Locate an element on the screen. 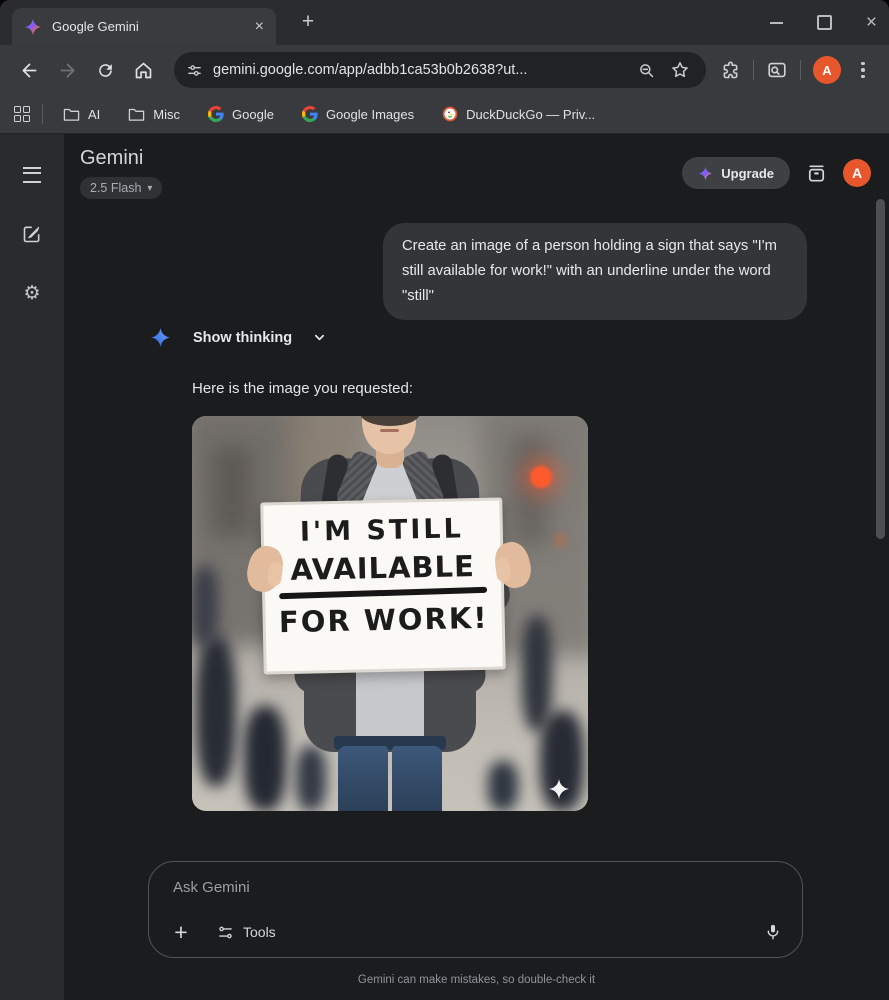  side-panel-search-icon is located at coordinates (777, 70).